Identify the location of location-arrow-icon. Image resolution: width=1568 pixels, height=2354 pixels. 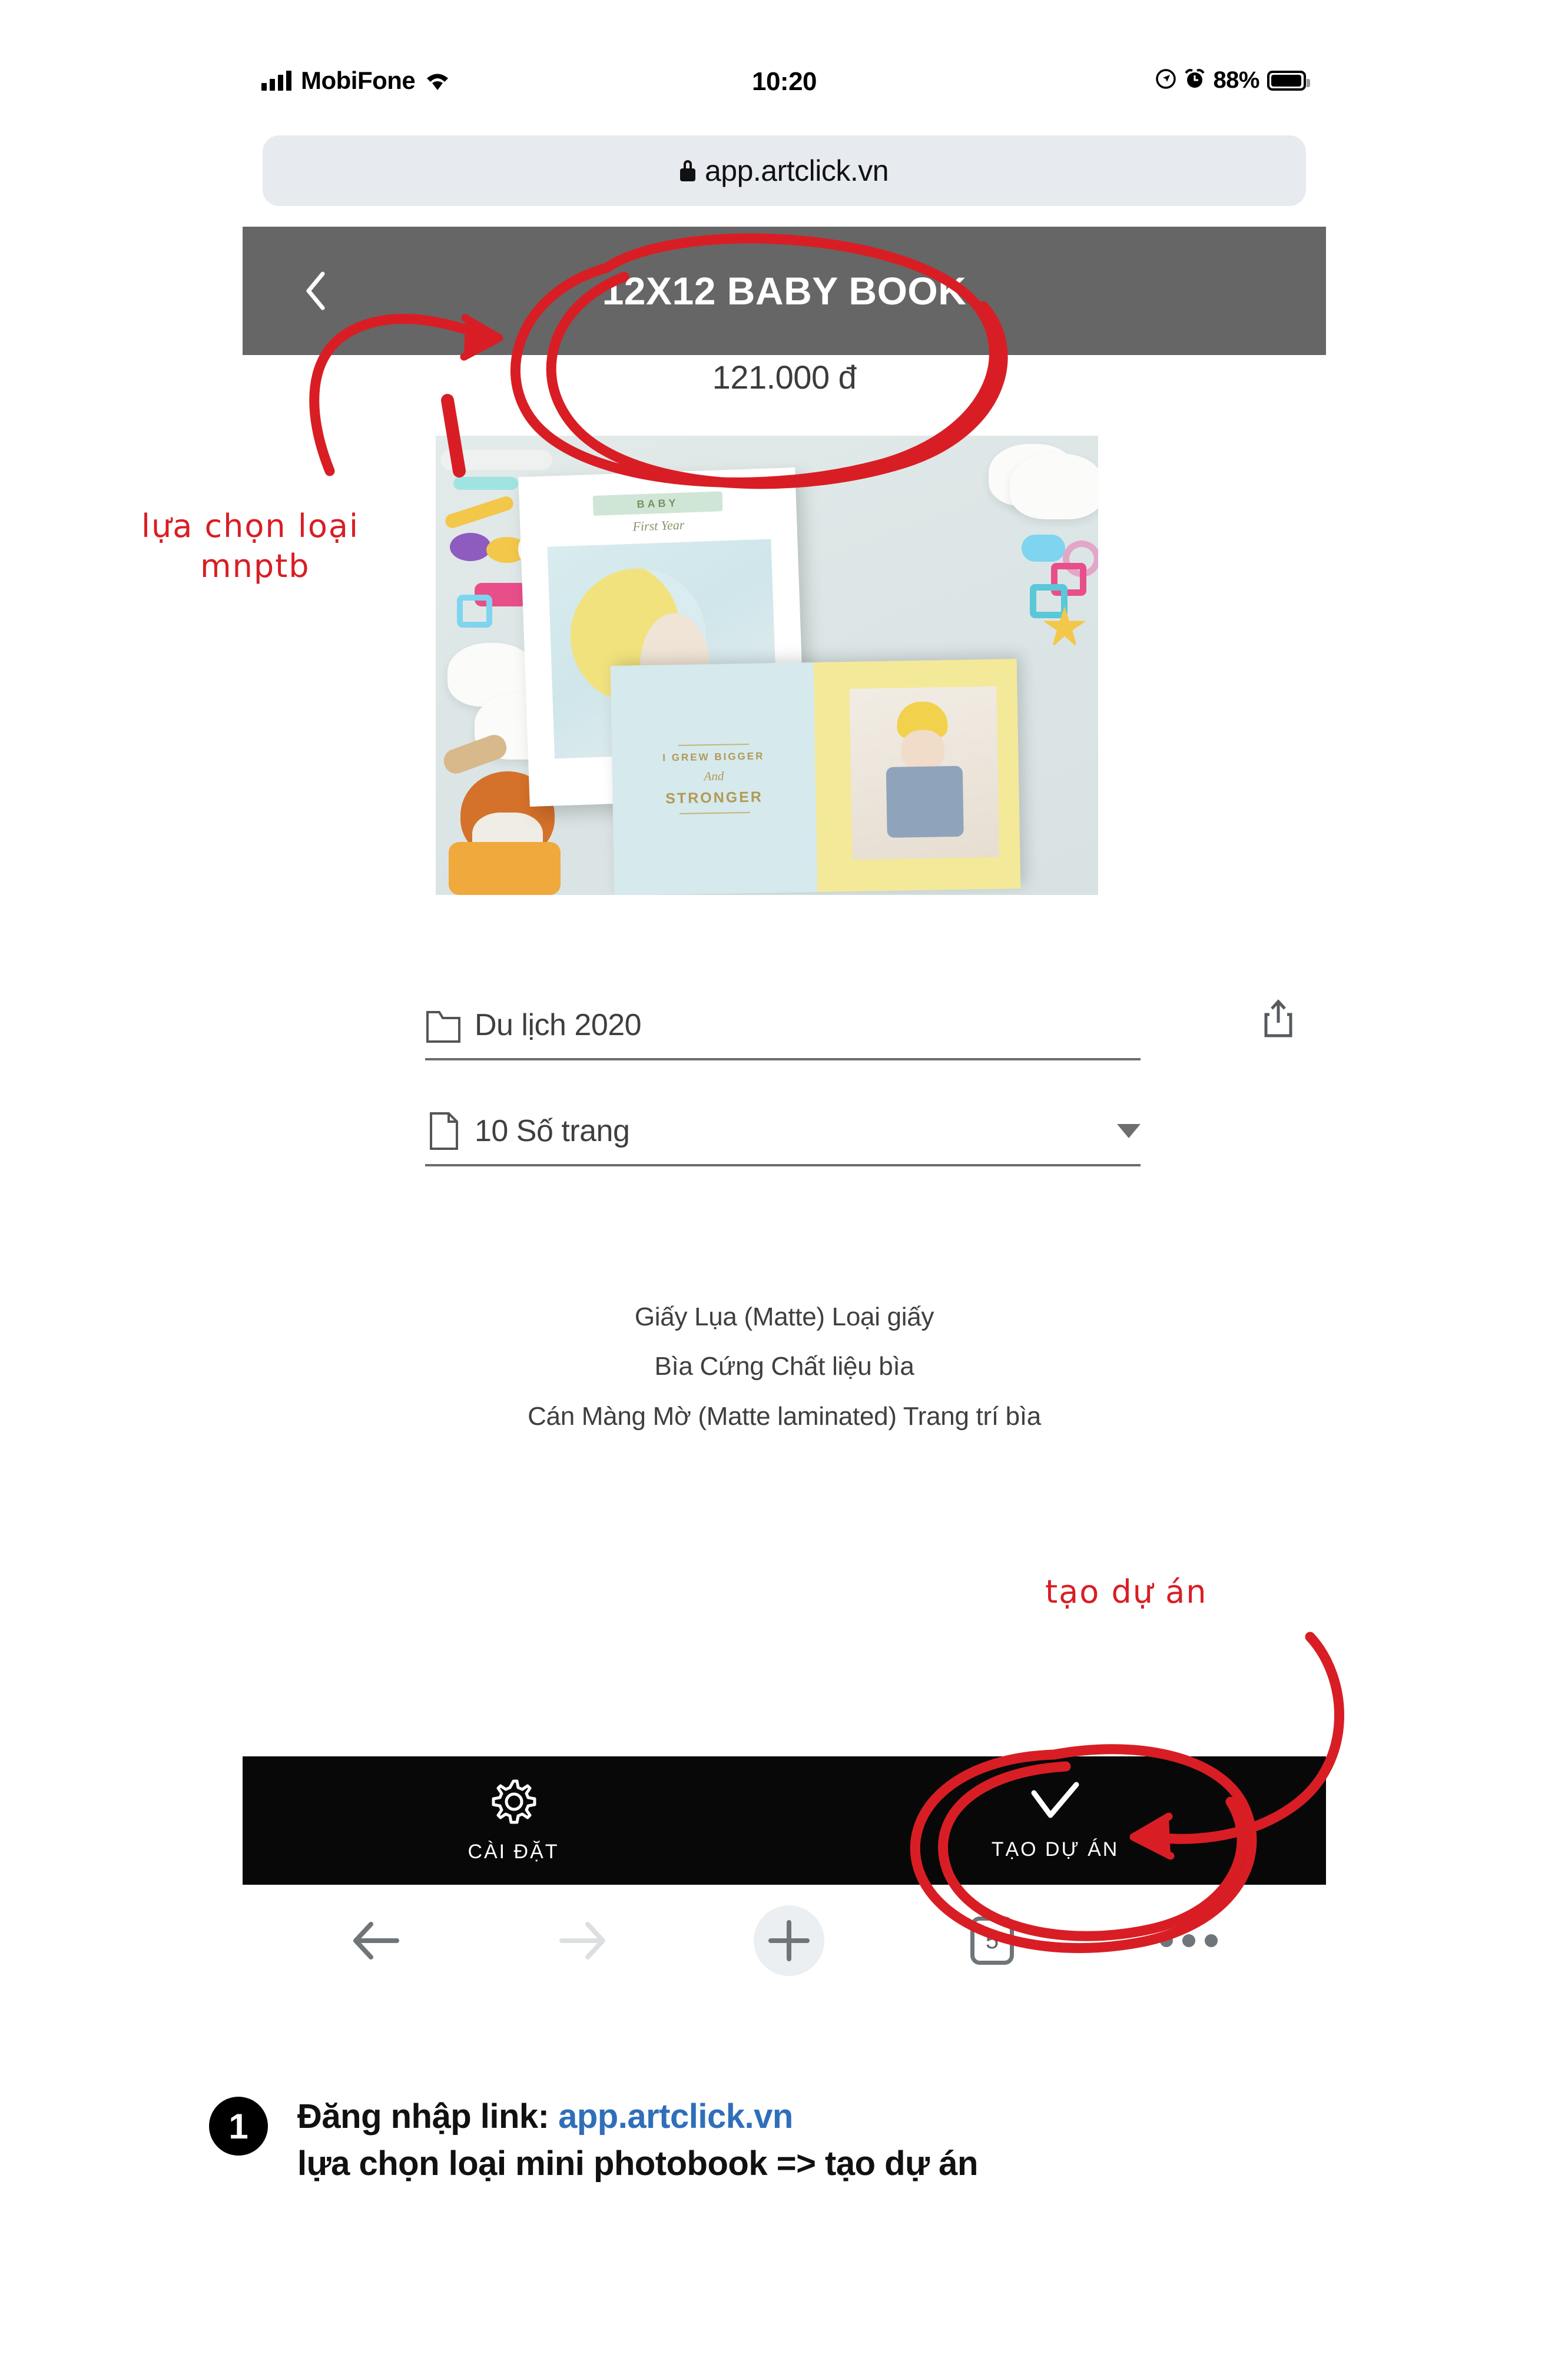
(1166, 80).